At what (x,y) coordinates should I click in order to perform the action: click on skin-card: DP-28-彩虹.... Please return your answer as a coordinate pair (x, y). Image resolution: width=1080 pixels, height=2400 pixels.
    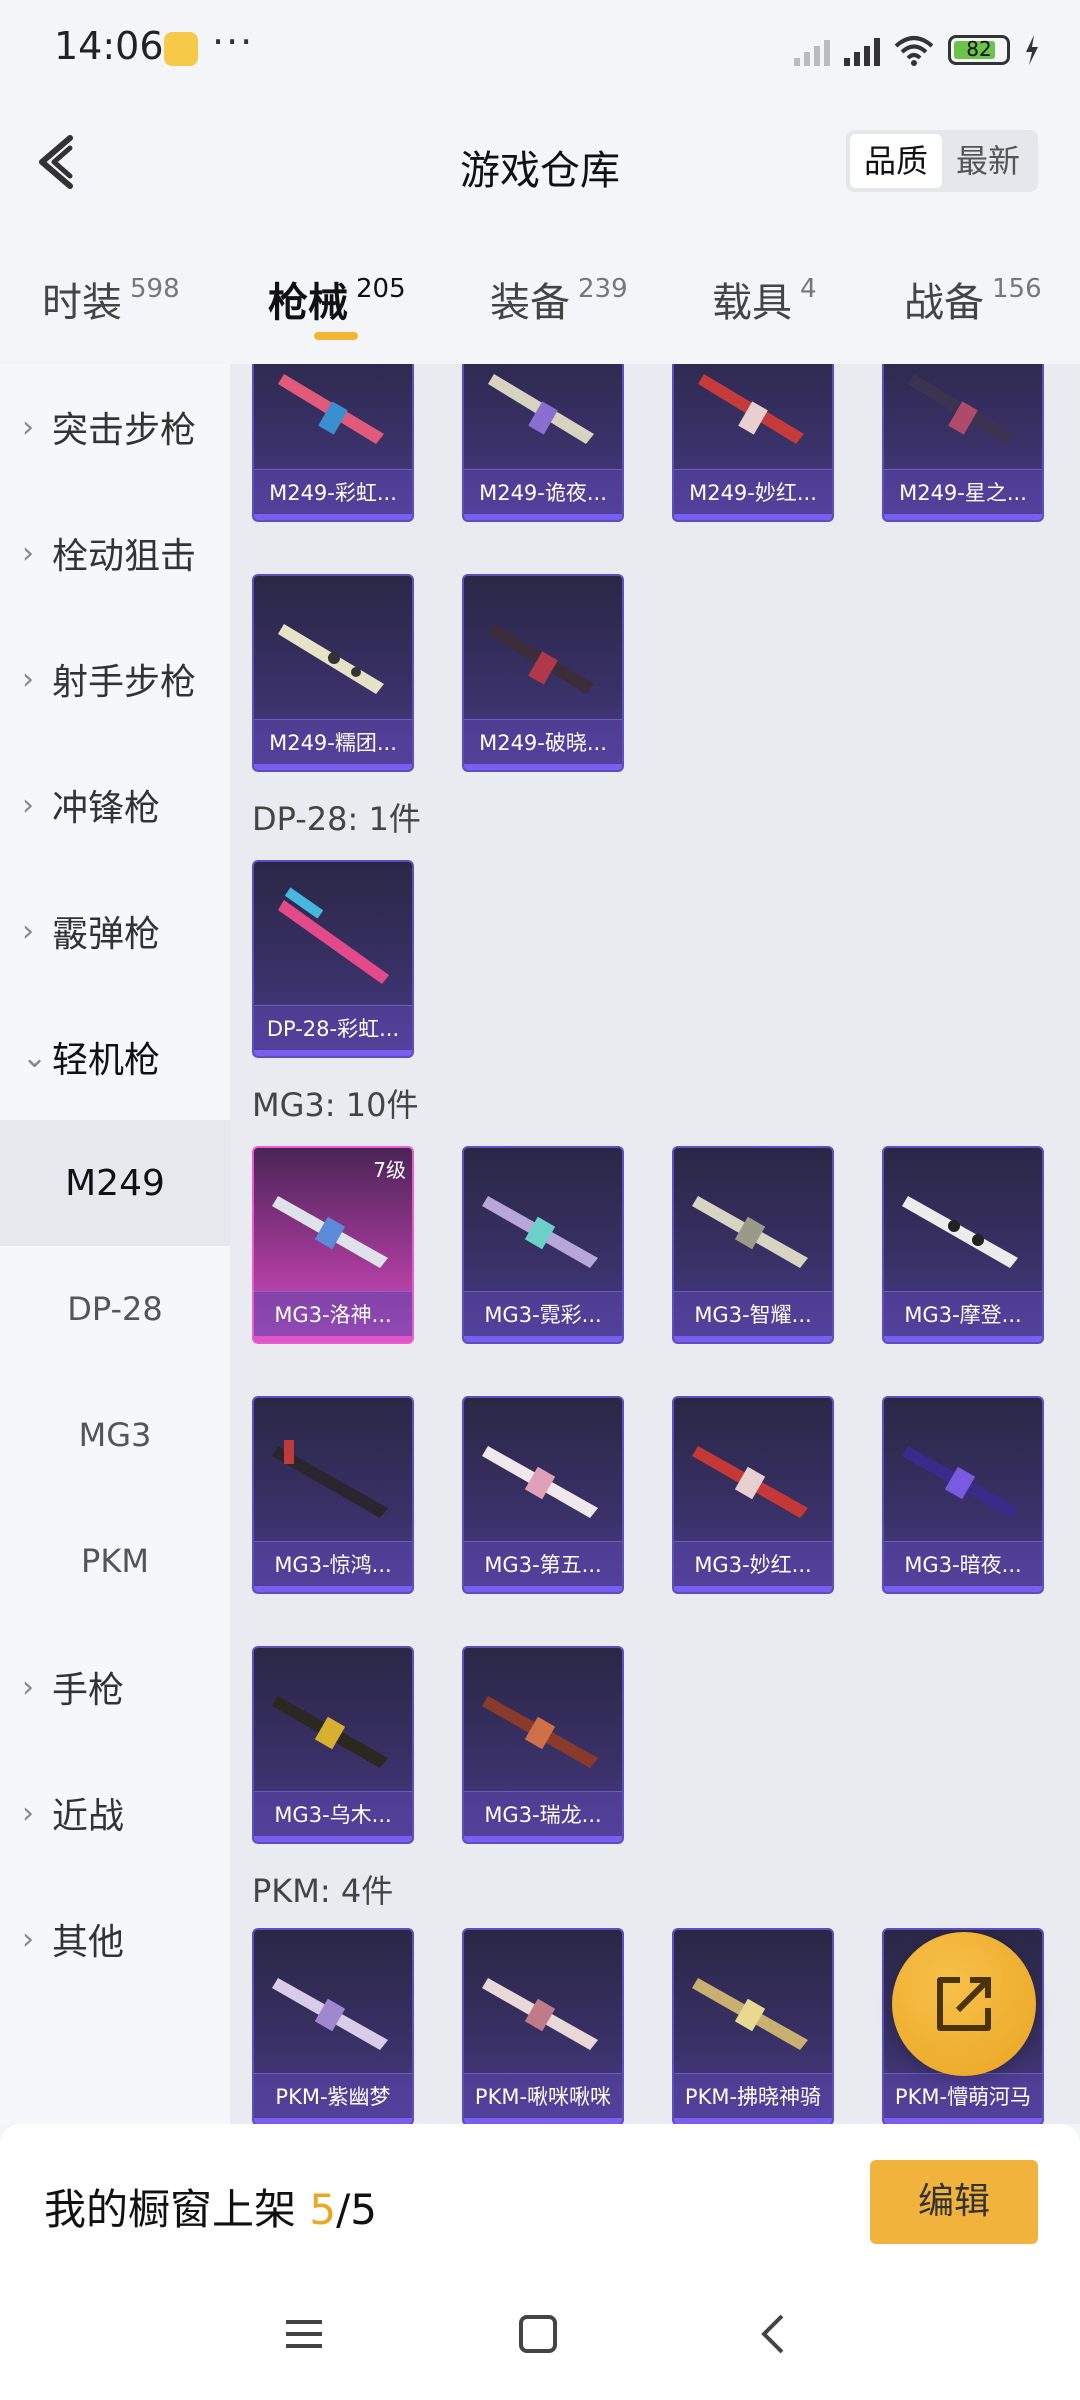
    Looking at the image, I should click on (333, 959).